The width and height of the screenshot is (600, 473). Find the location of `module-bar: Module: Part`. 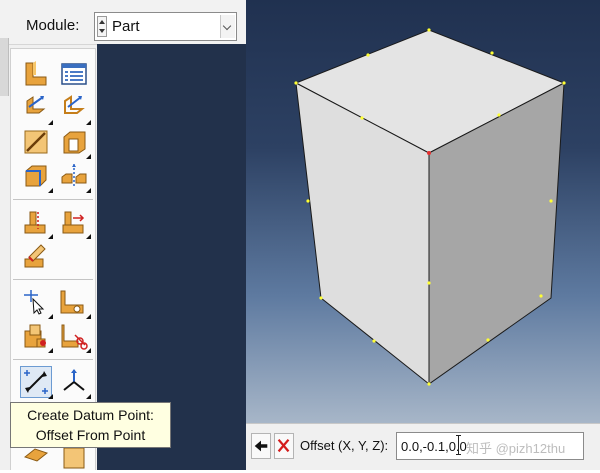

module-bar: Module: Part is located at coordinates (123, 22).